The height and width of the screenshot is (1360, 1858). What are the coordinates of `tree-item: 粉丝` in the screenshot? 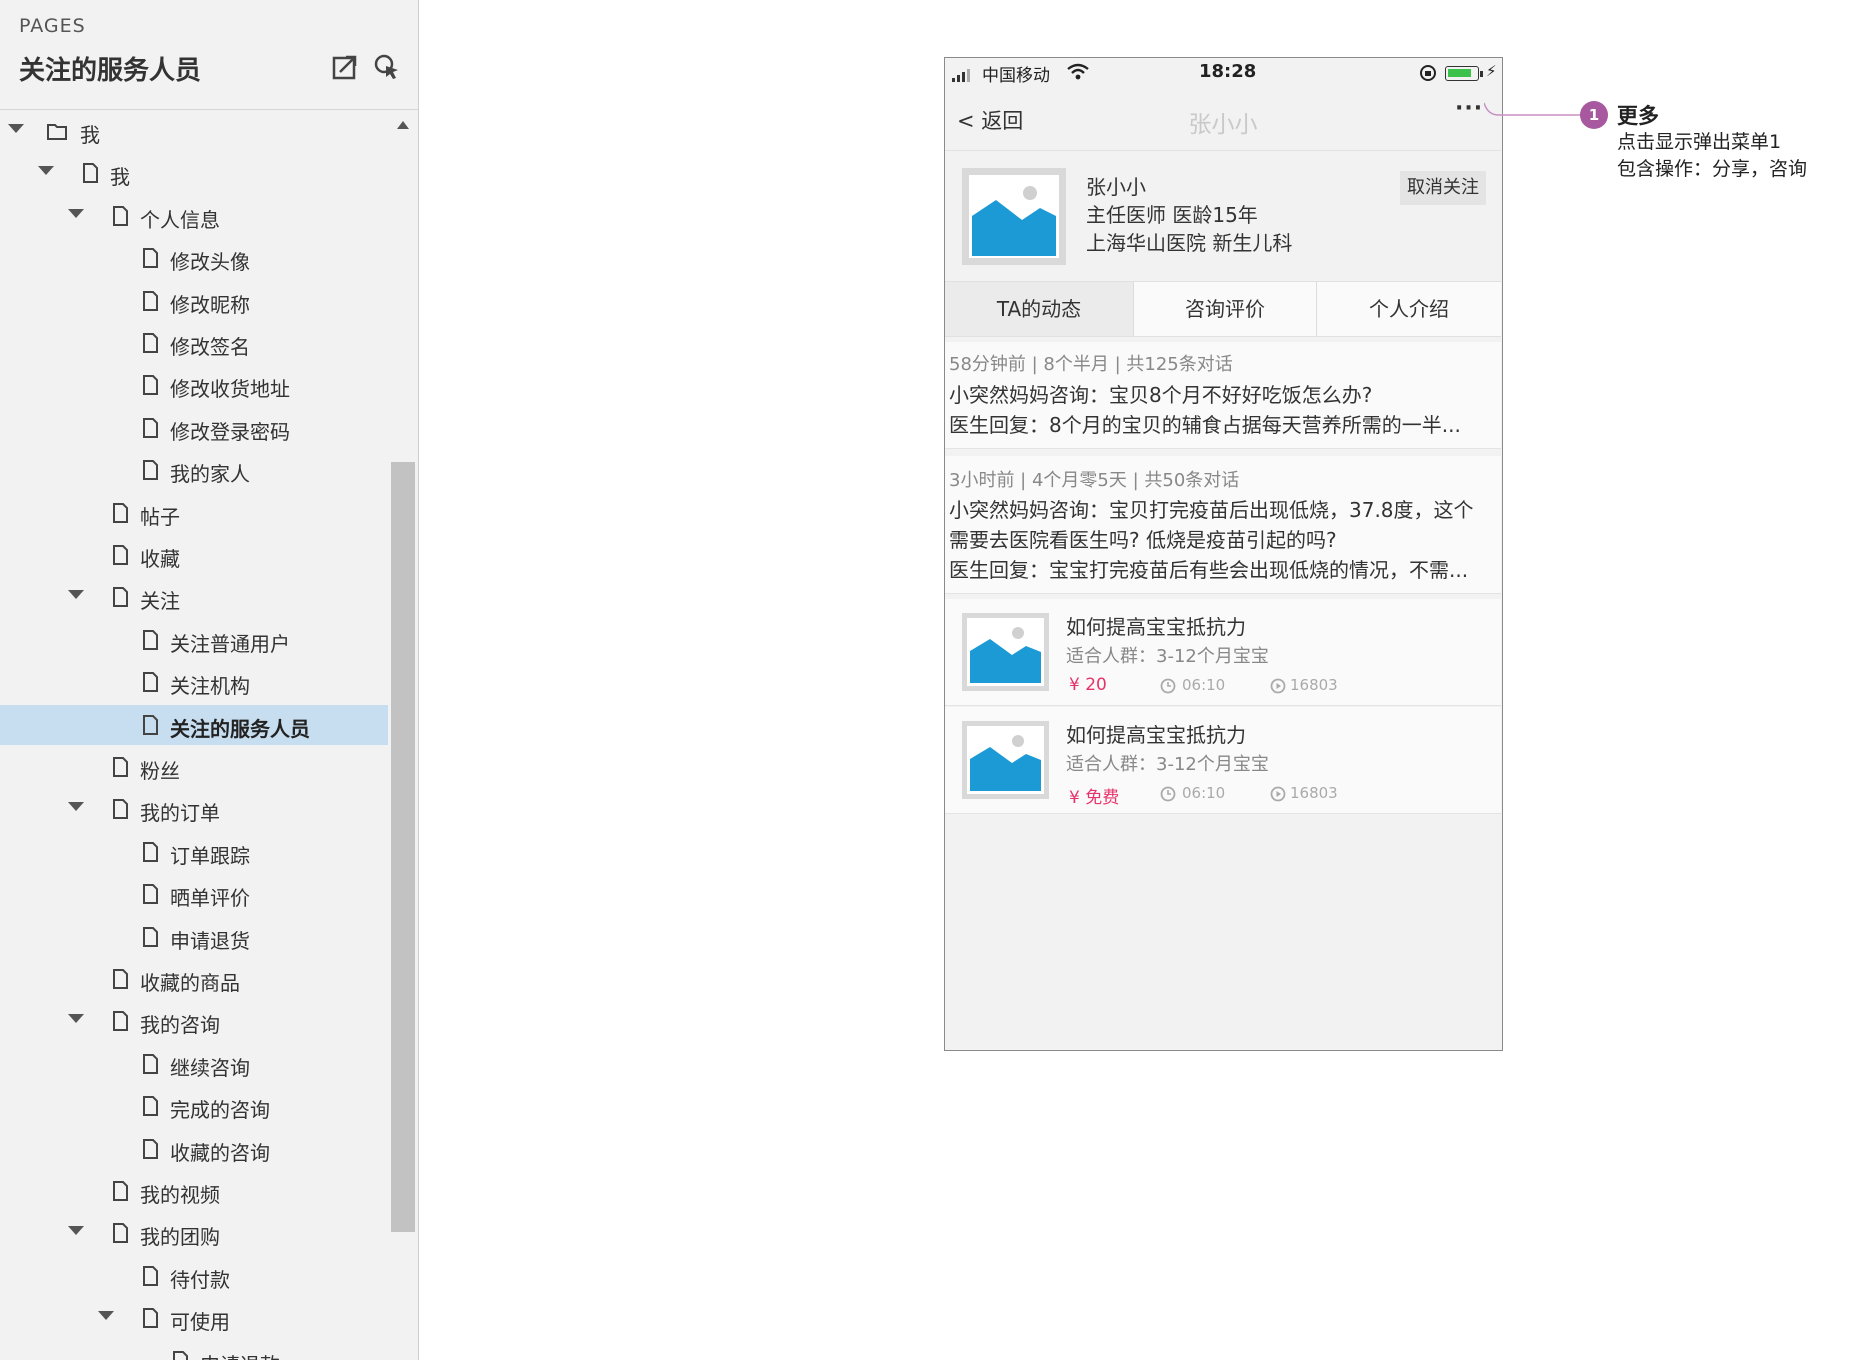 It's located at (194, 767).